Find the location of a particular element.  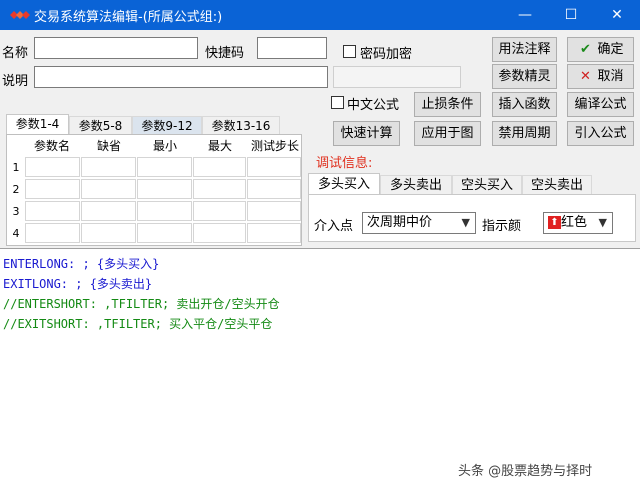

description-extra-field is located at coordinates (397, 77).